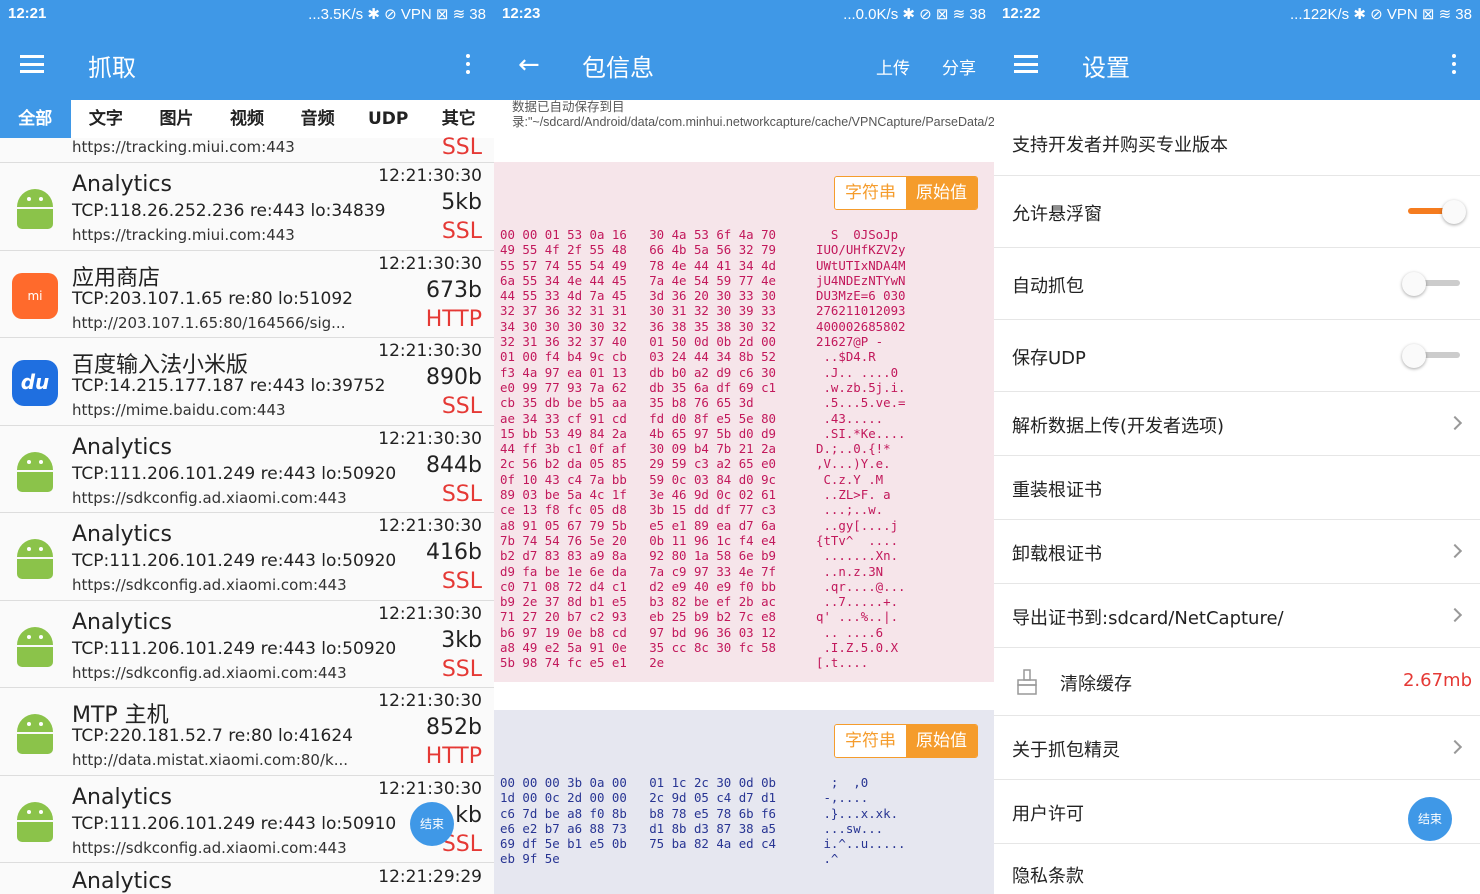 This screenshot has height=894, width=1480. What do you see at coordinates (1237, 616) in the screenshot?
I see `settings-item: 导出证书到:sdcard/NetCapture/` at bounding box center [1237, 616].